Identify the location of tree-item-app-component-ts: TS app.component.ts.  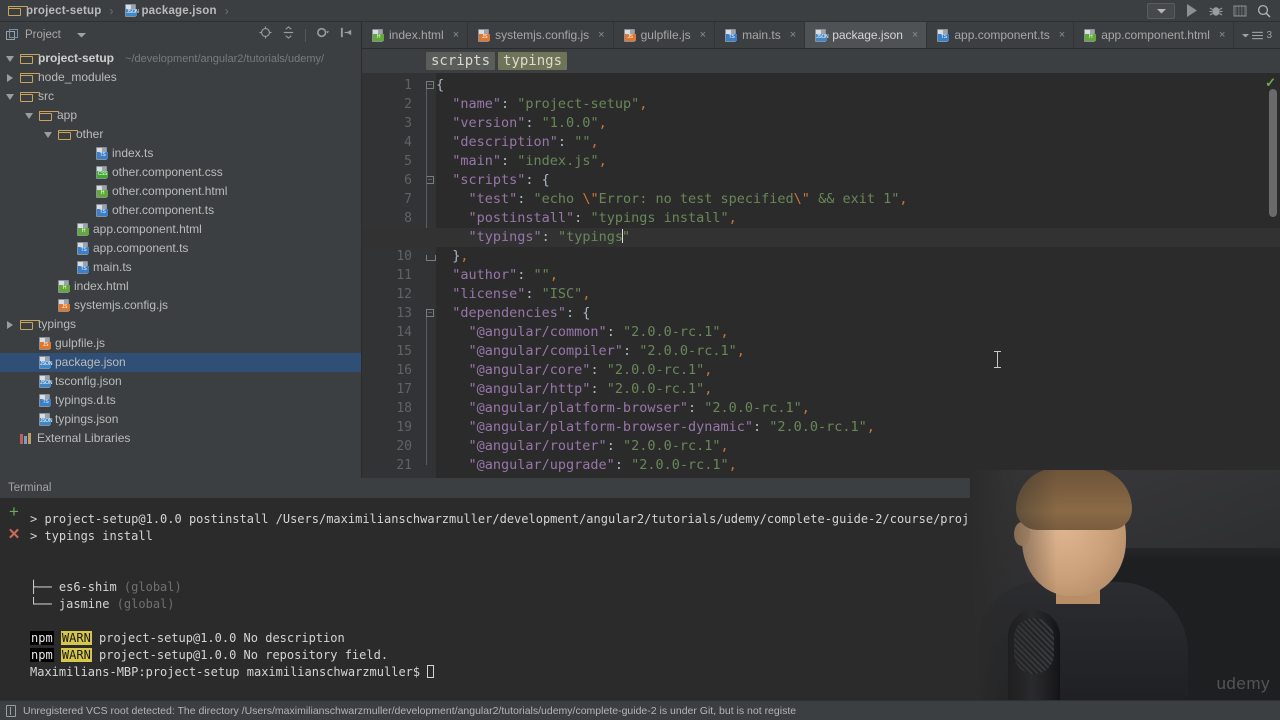
(180, 248).